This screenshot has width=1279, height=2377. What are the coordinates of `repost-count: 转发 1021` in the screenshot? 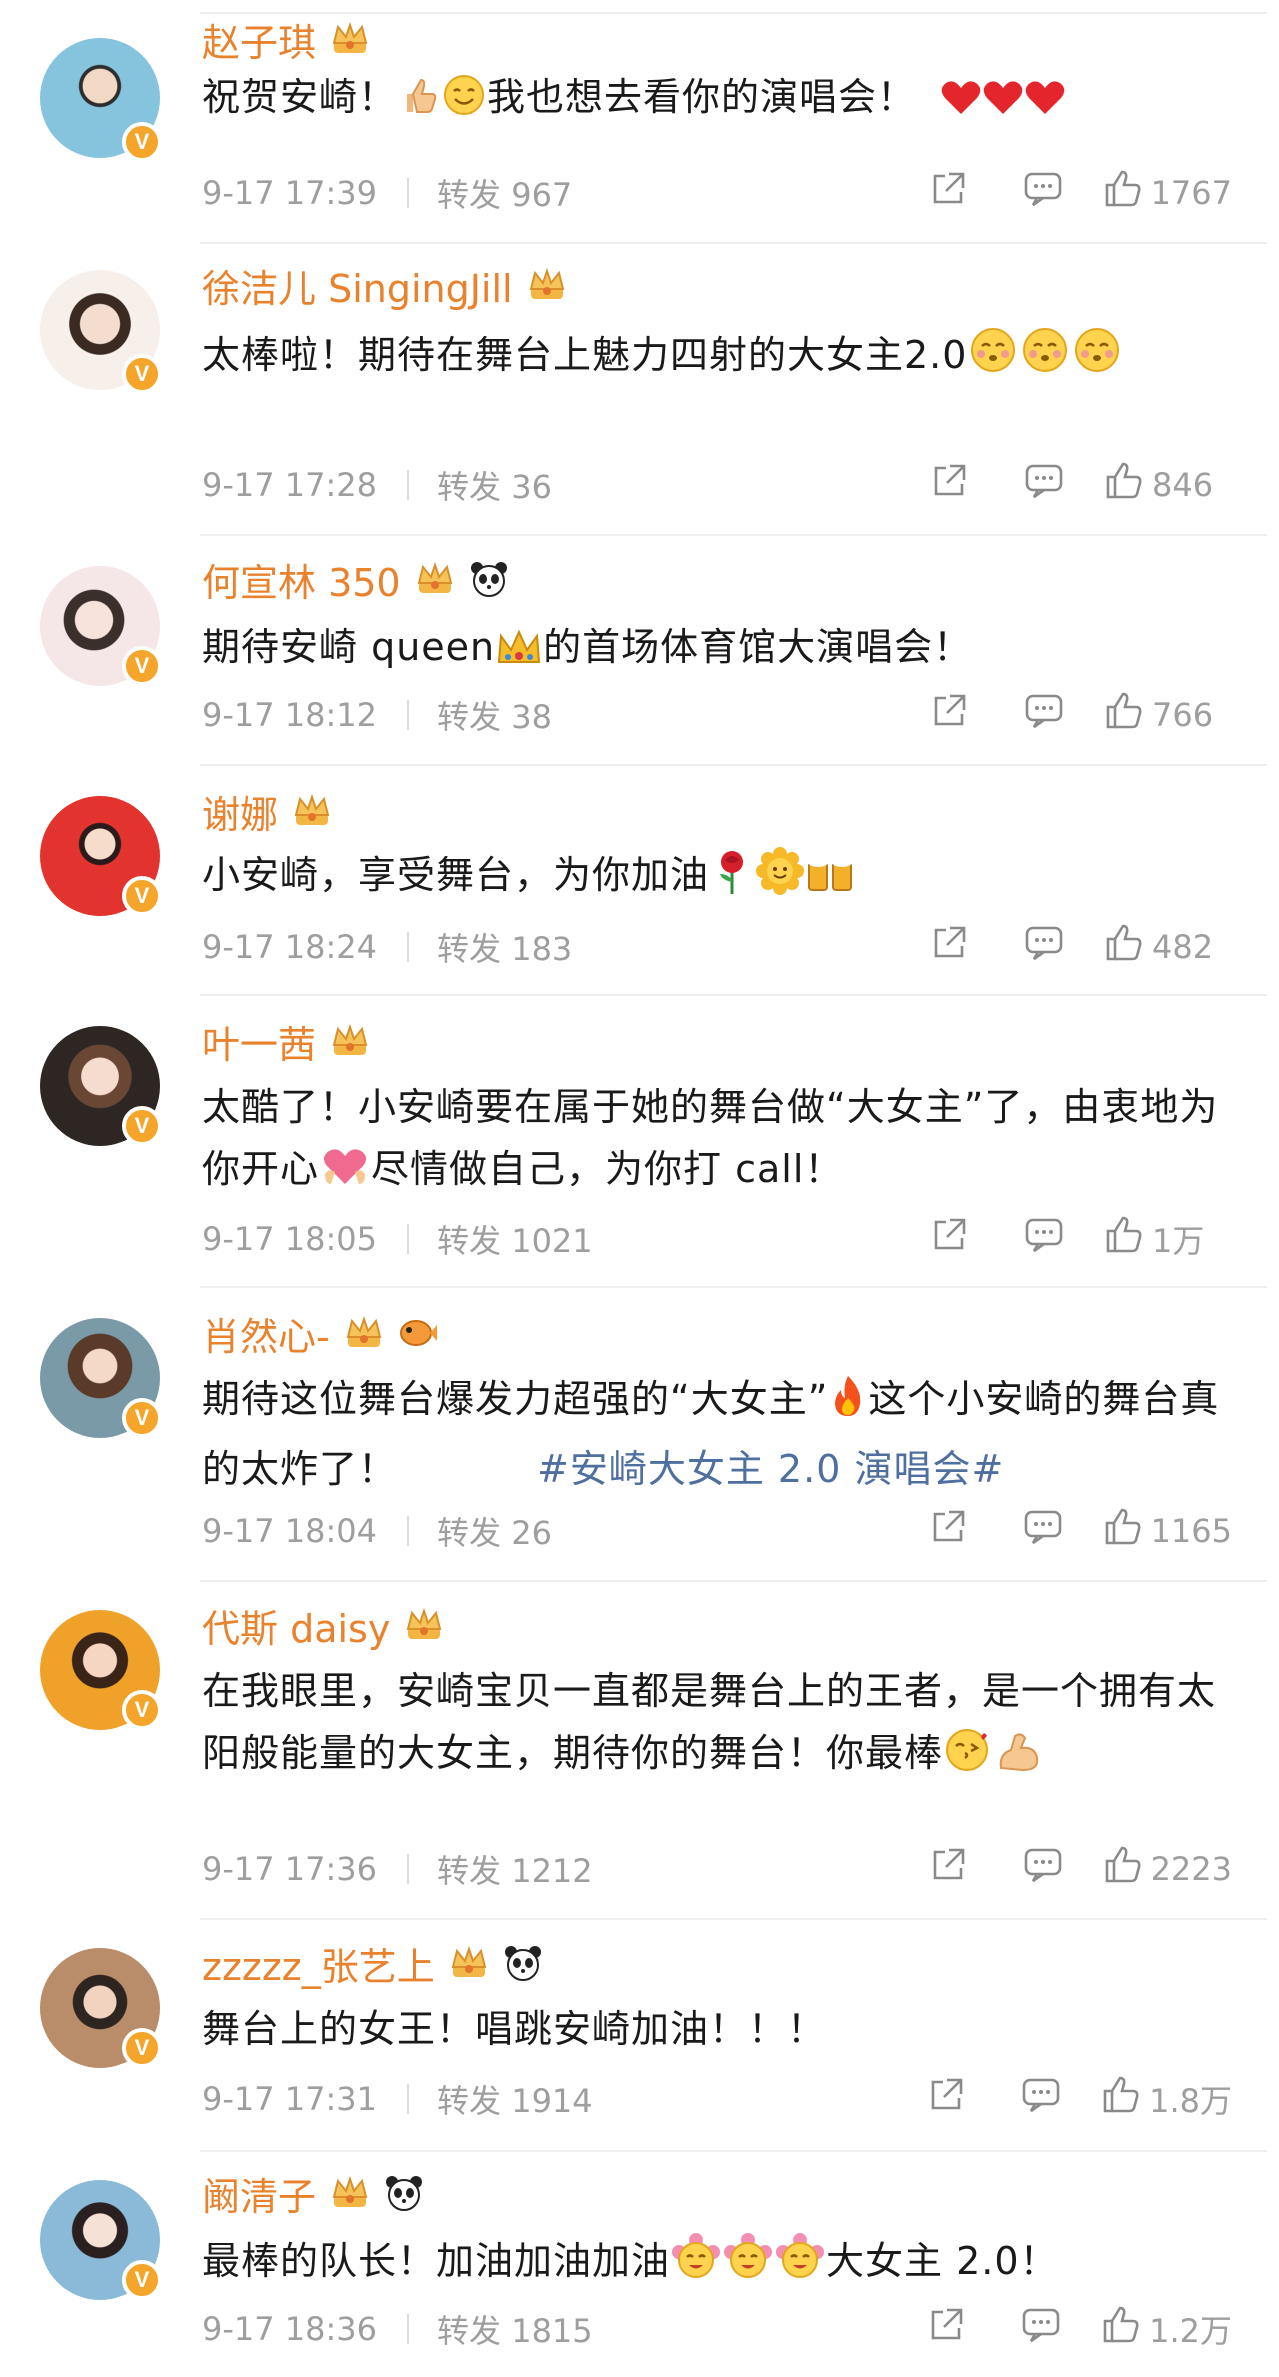 It's located at (515, 1239).